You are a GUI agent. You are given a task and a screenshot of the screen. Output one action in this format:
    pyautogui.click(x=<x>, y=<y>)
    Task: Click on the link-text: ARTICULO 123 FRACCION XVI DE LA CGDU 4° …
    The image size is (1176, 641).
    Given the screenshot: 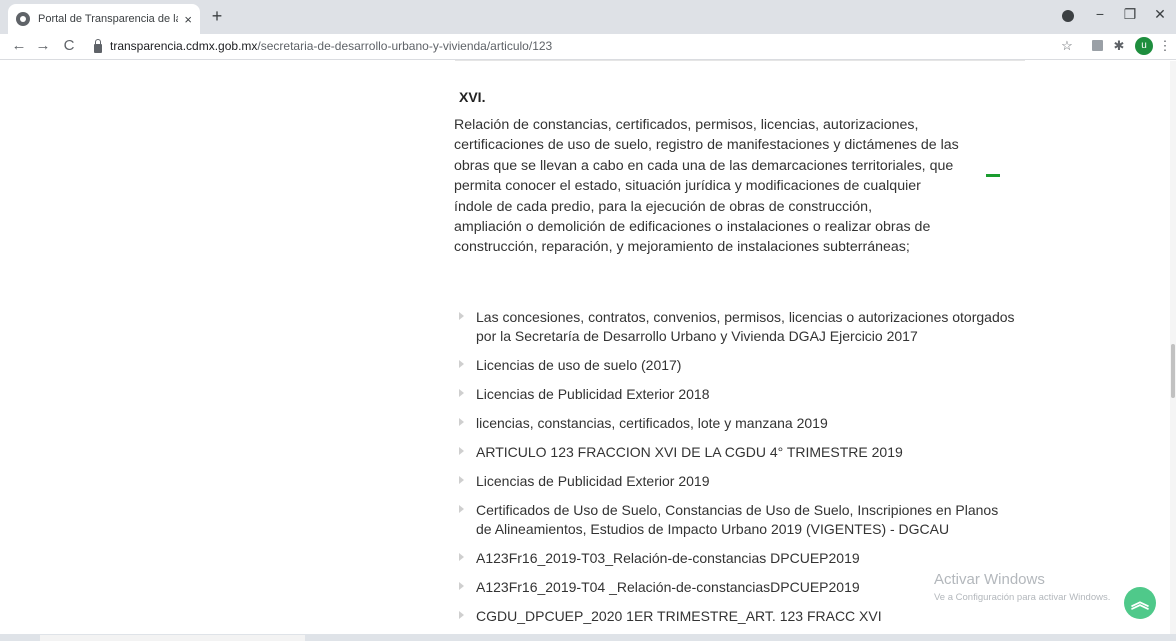 What is the action you would take?
    pyautogui.click(x=757, y=452)
    